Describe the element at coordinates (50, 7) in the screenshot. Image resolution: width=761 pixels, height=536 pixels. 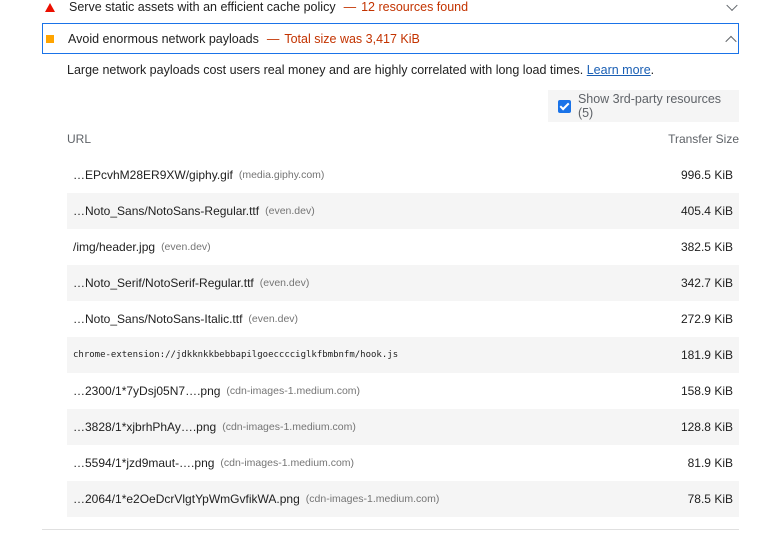
I see `fail-triangle-icon` at that location.